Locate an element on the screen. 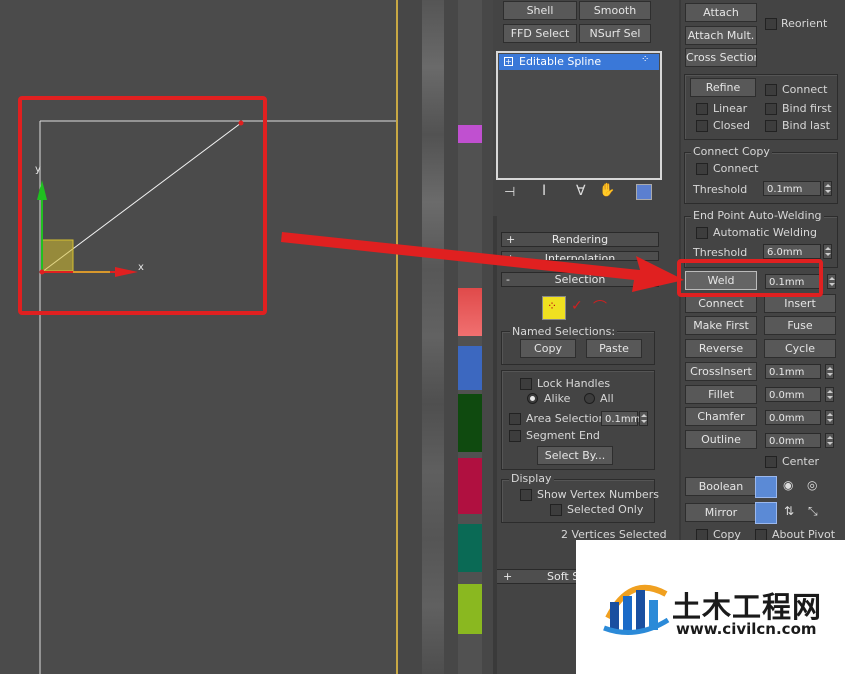 This screenshot has height=674, width=845. watermark: 土木工程网 www.civilcn.com is located at coordinates (710, 607).